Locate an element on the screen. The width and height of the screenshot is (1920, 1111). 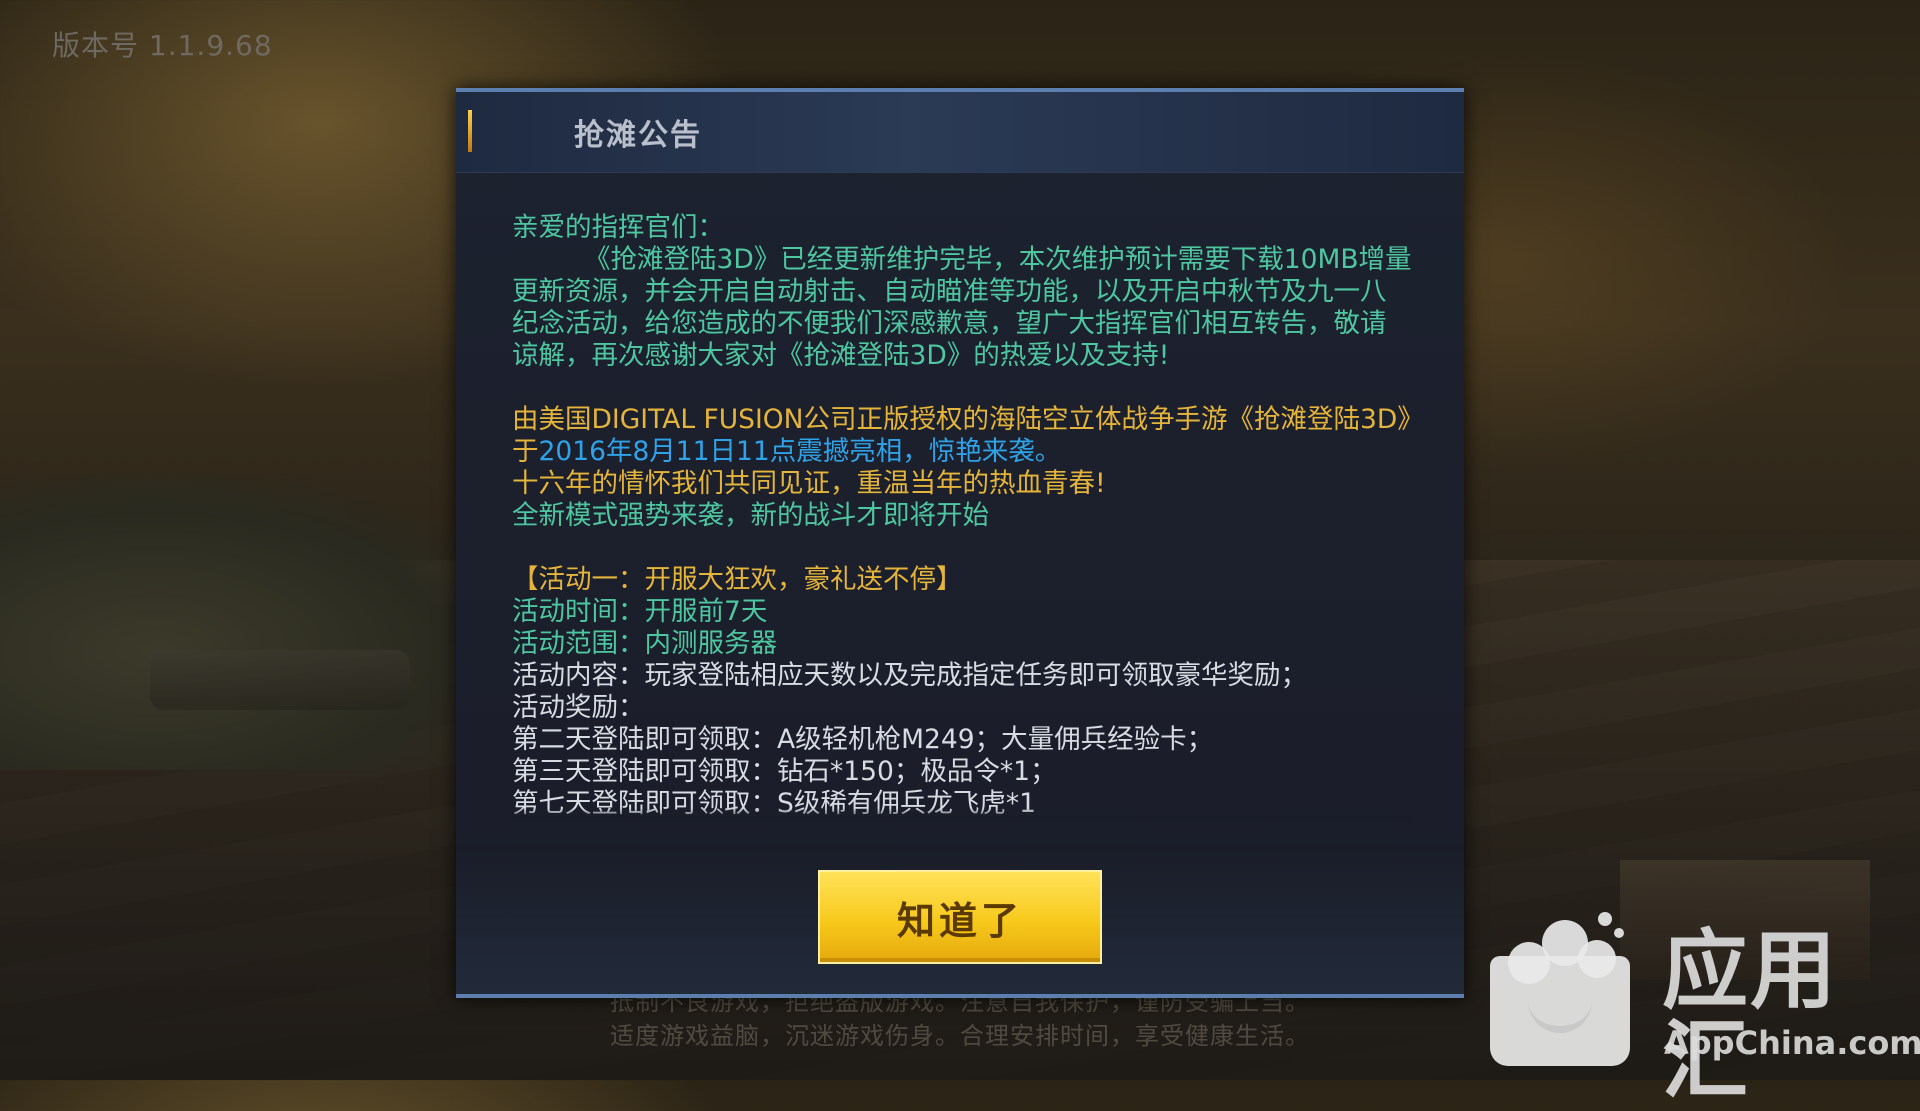
event-time: 活动时间：开服前7天 is located at coordinates (640, 611).